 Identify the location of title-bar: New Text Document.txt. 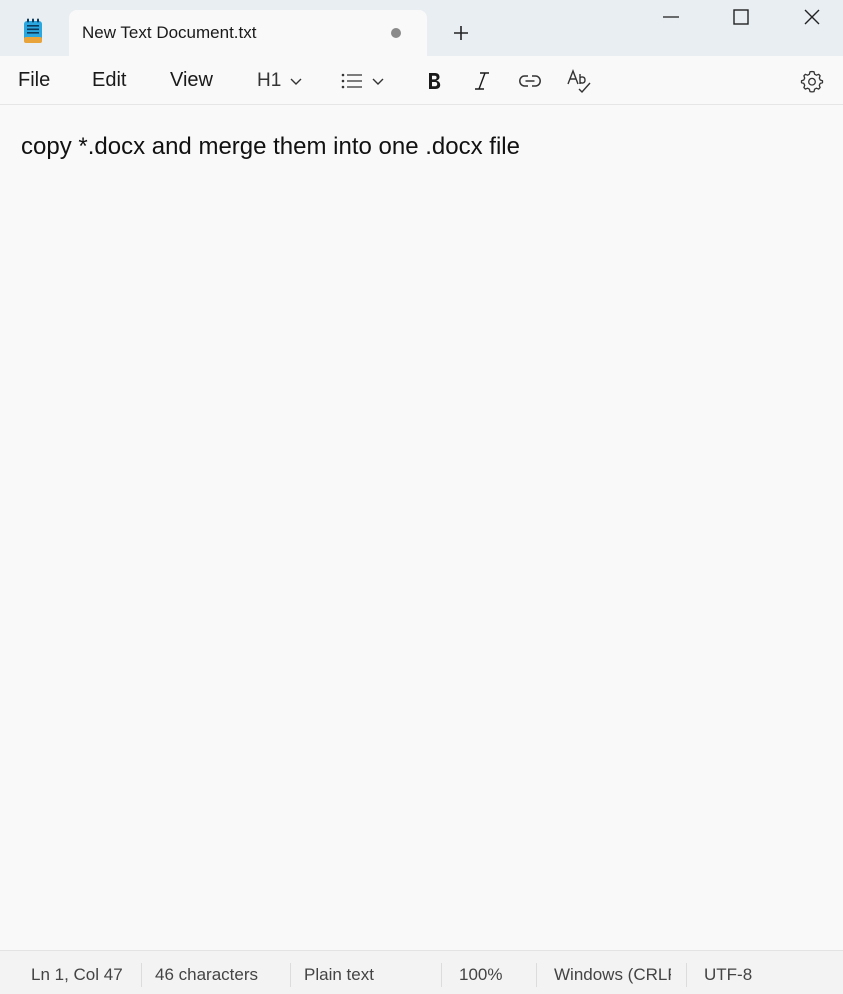
(421, 28).